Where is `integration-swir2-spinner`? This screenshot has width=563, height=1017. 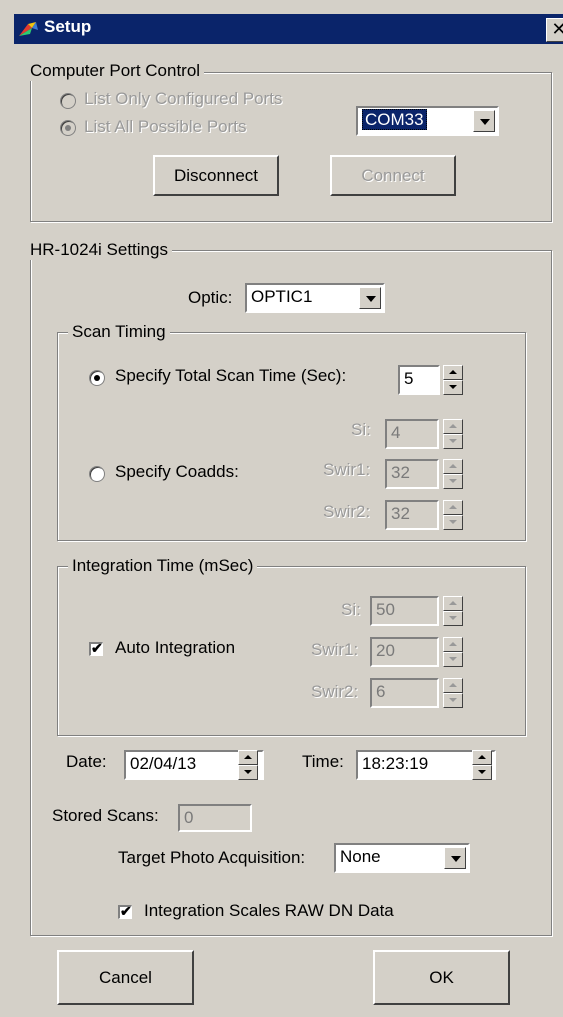 integration-swir2-spinner is located at coordinates (453, 693).